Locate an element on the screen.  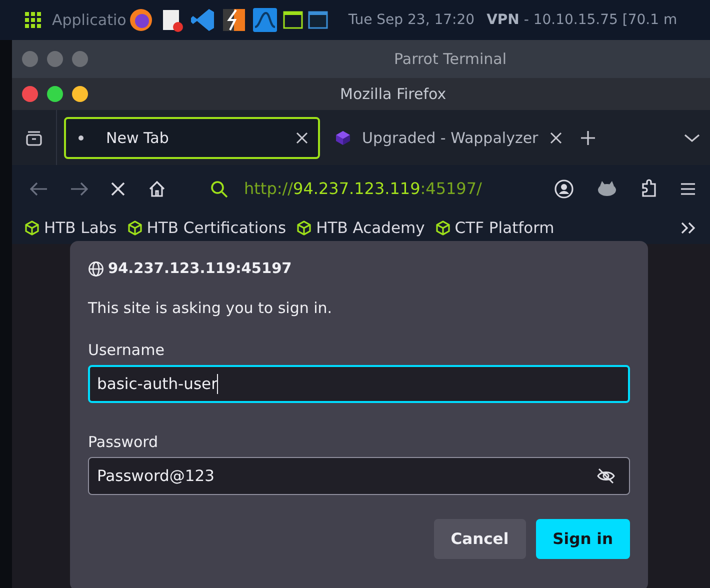
sign-in-button: Sign in is located at coordinates (583, 539).